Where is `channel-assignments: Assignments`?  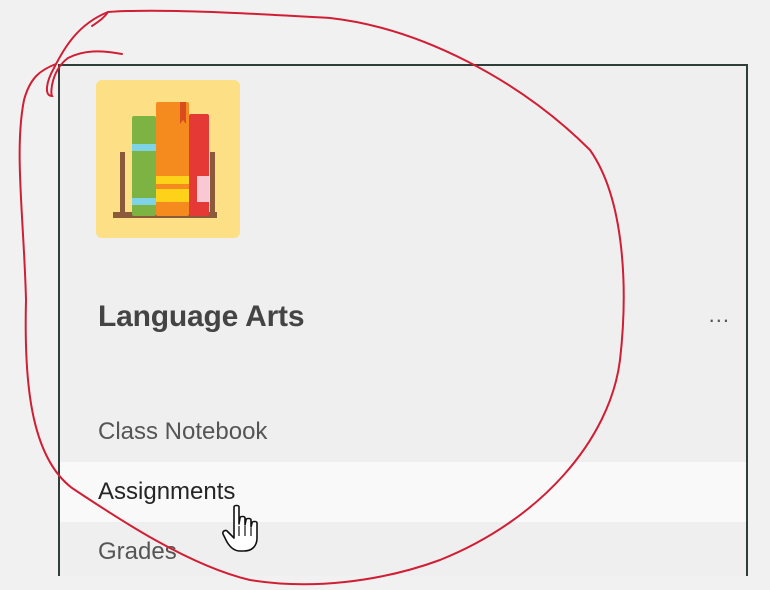
channel-assignments: Assignments is located at coordinates (403, 492).